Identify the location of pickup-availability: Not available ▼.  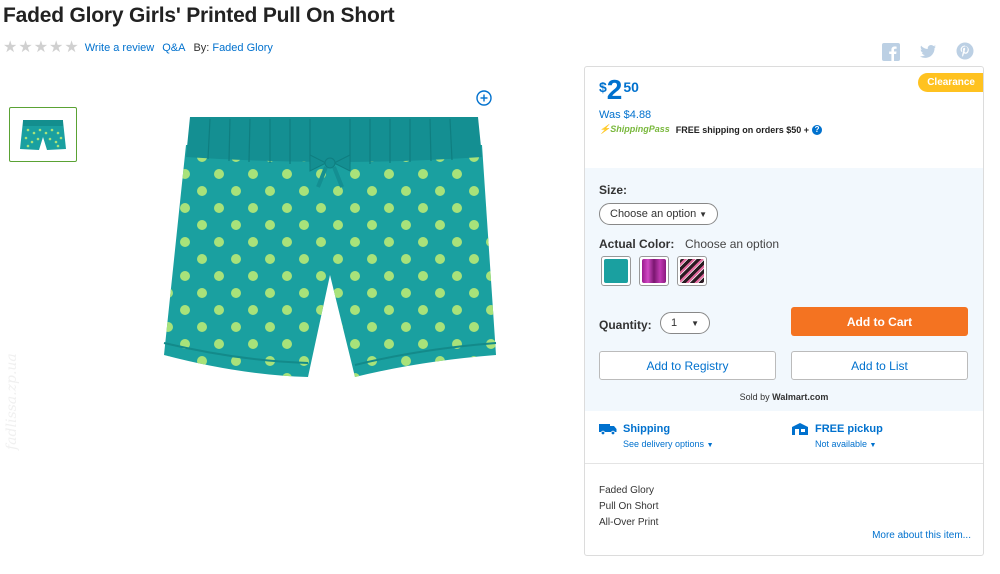
(849, 444).